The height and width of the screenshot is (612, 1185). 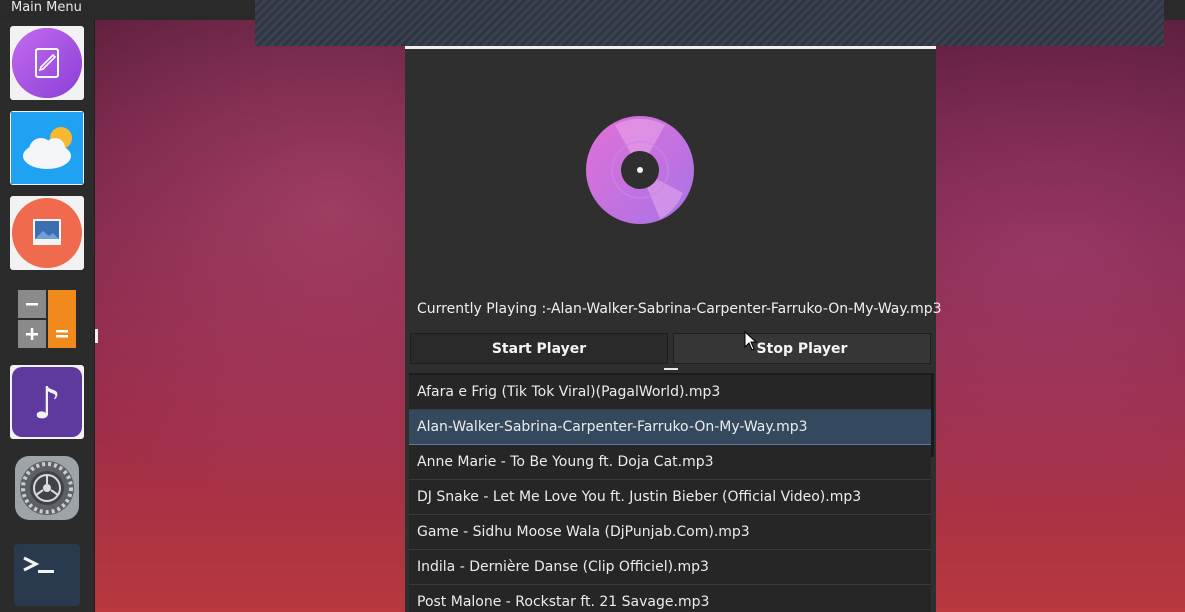 I want to click on dock-item-text-editor, so click(x=47, y=63).